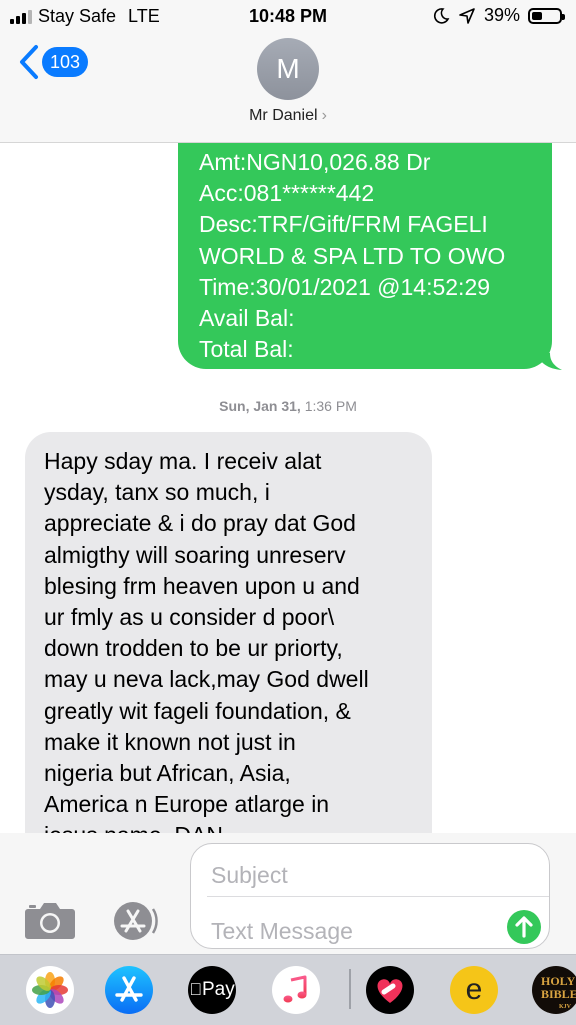  What do you see at coordinates (315, 162) in the screenshot?
I see `sent-message-line: Amt:NGN10,026.88 Dr` at bounding box center [315, 162].